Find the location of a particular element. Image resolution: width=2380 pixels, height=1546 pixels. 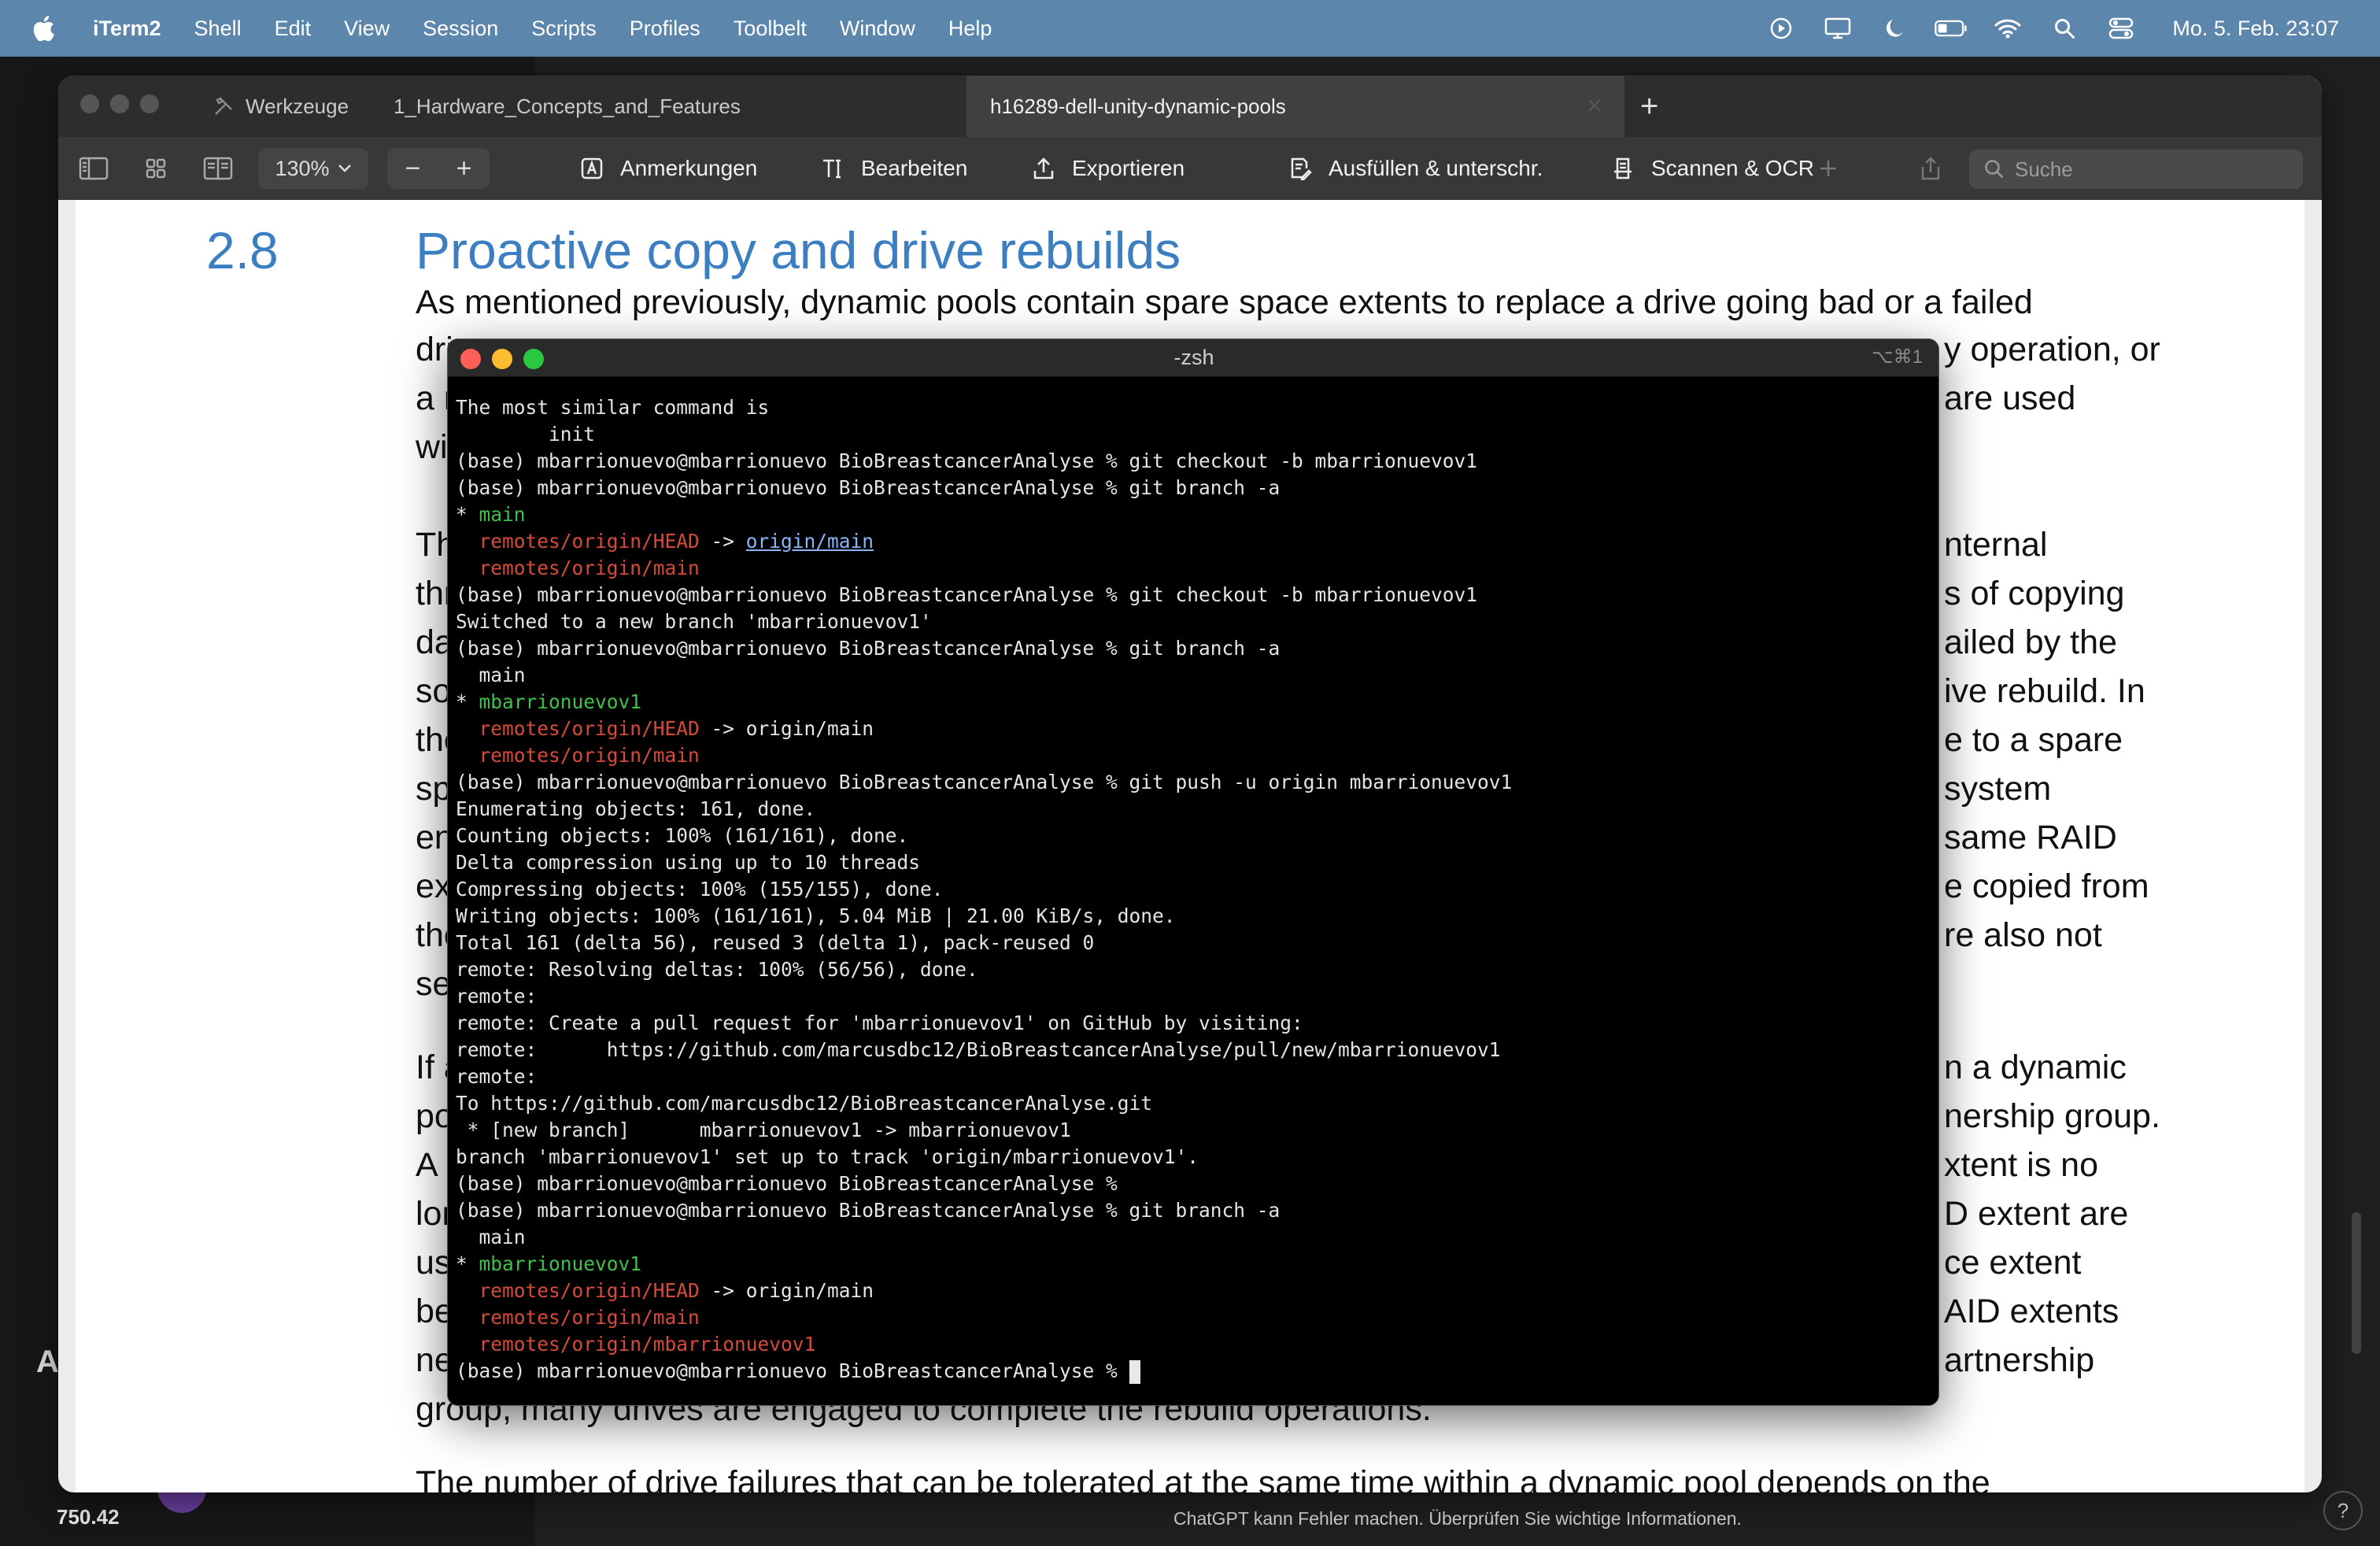

command-text: git branch -a is located at coordinates (1199, 488).